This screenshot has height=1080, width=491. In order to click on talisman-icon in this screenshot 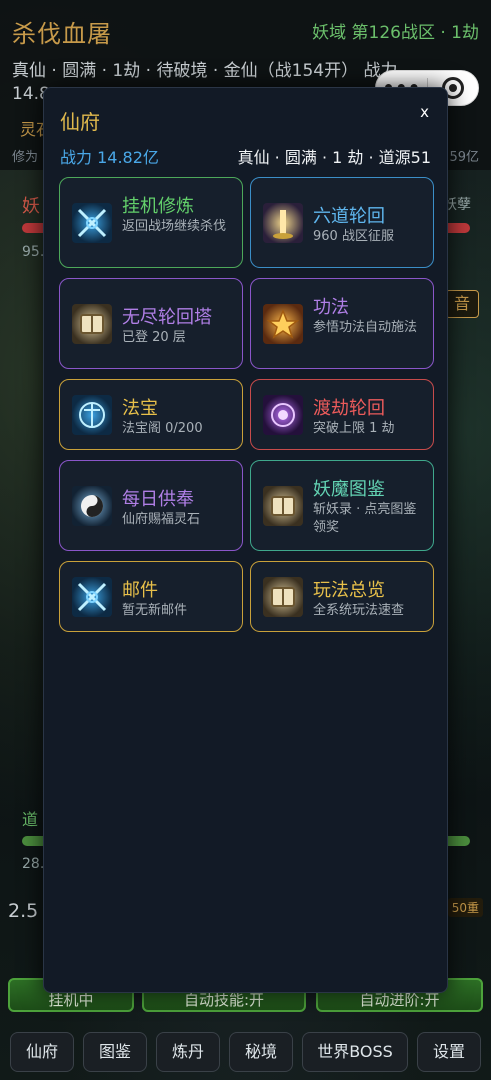, I will do `click(92, 415)`.